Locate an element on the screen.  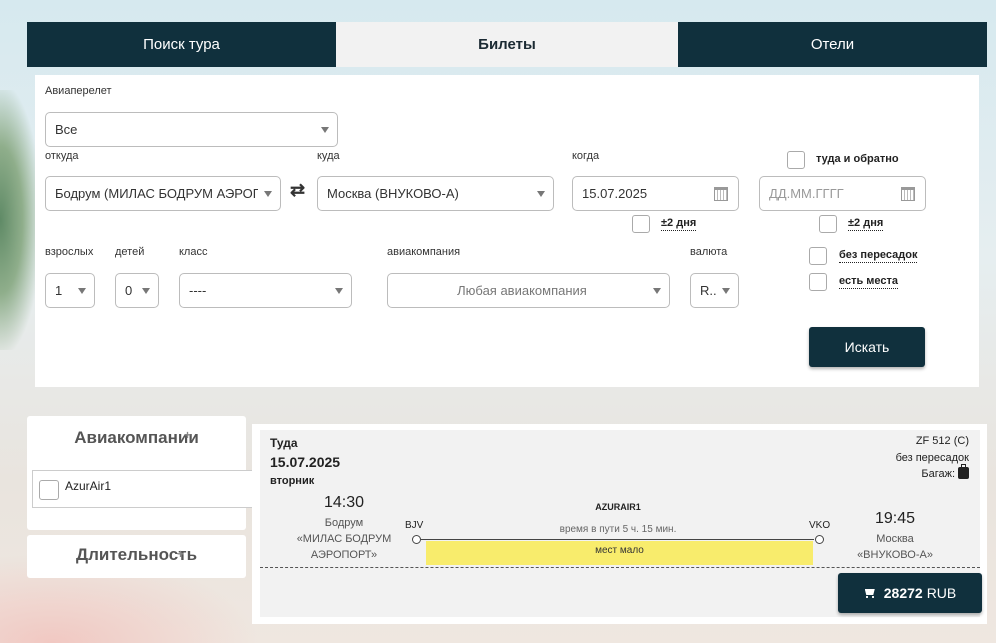
flight-type-label: Авиаперелет is located at coordinates (78, 91).